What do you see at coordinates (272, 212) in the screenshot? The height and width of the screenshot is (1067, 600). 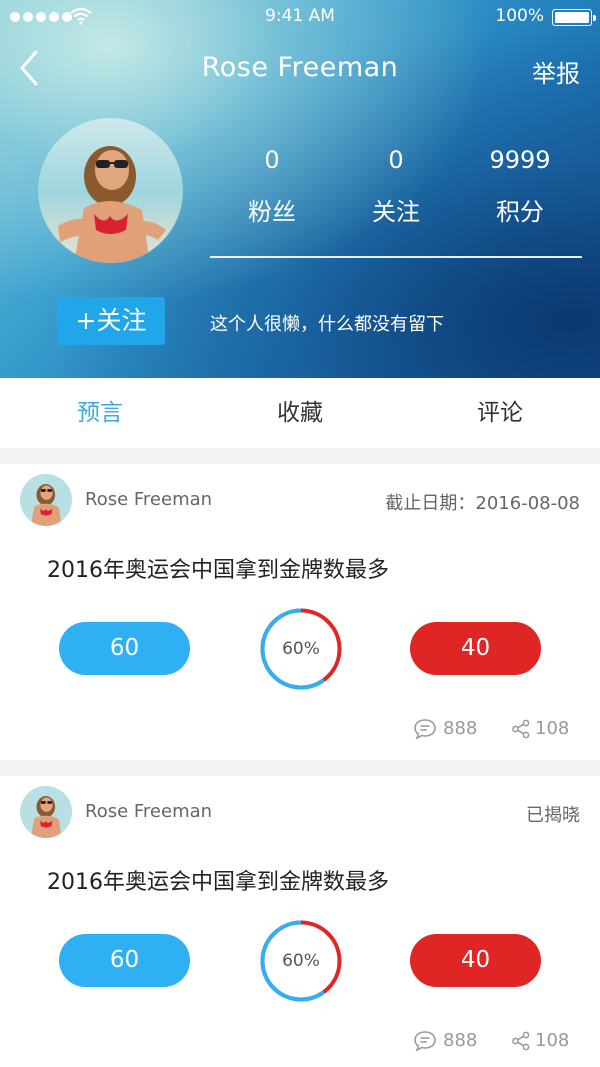 I see `stat-label: 粉丝` at bounding box center [272, 212].